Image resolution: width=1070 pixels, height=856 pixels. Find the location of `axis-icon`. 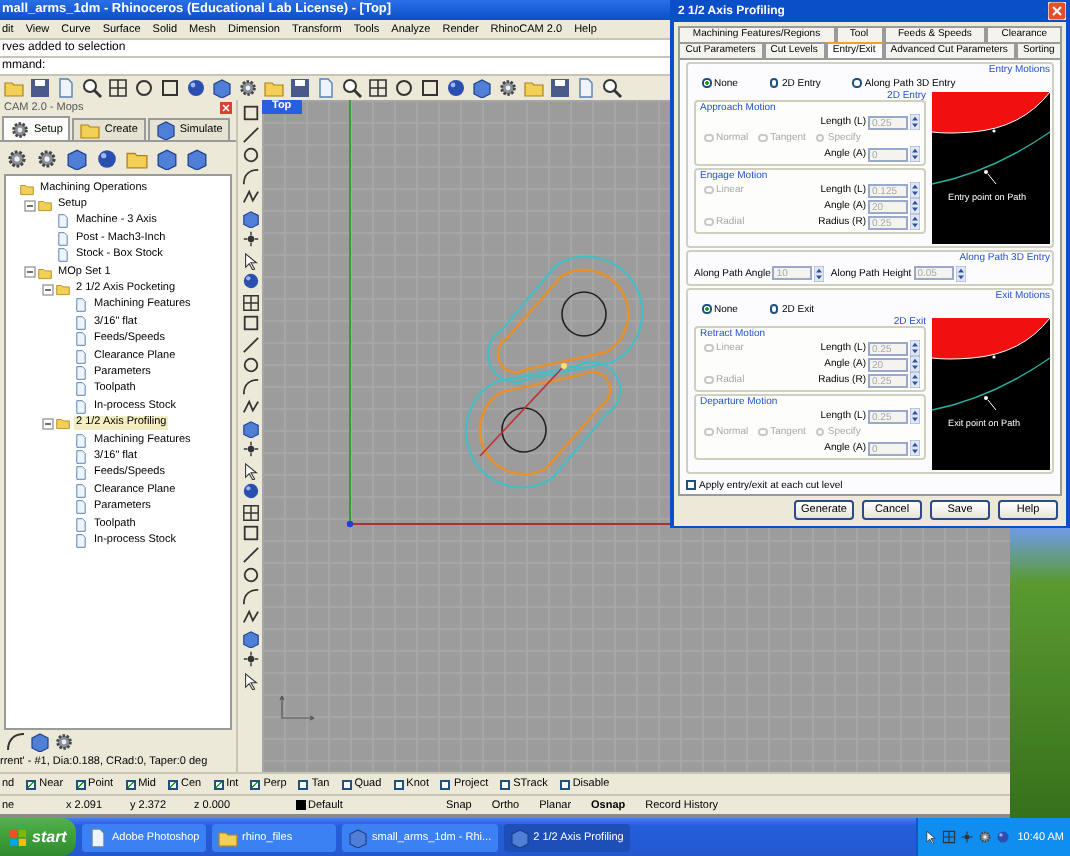

axis-icon is located at coordinates (297, 708).